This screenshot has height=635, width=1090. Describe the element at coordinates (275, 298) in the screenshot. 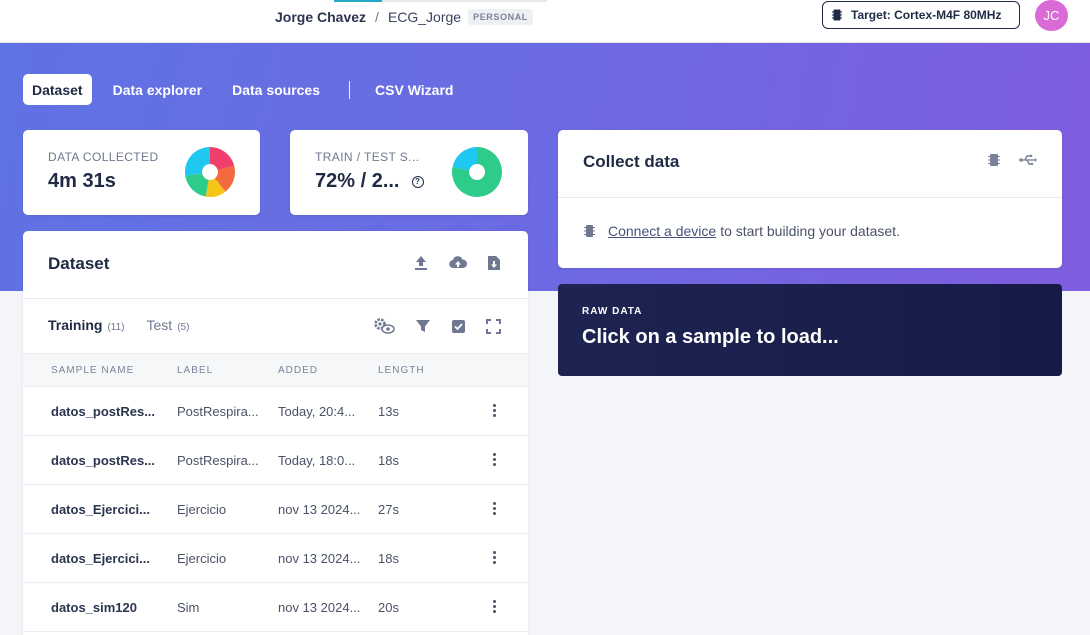

I see `dataset-divider` at that location.